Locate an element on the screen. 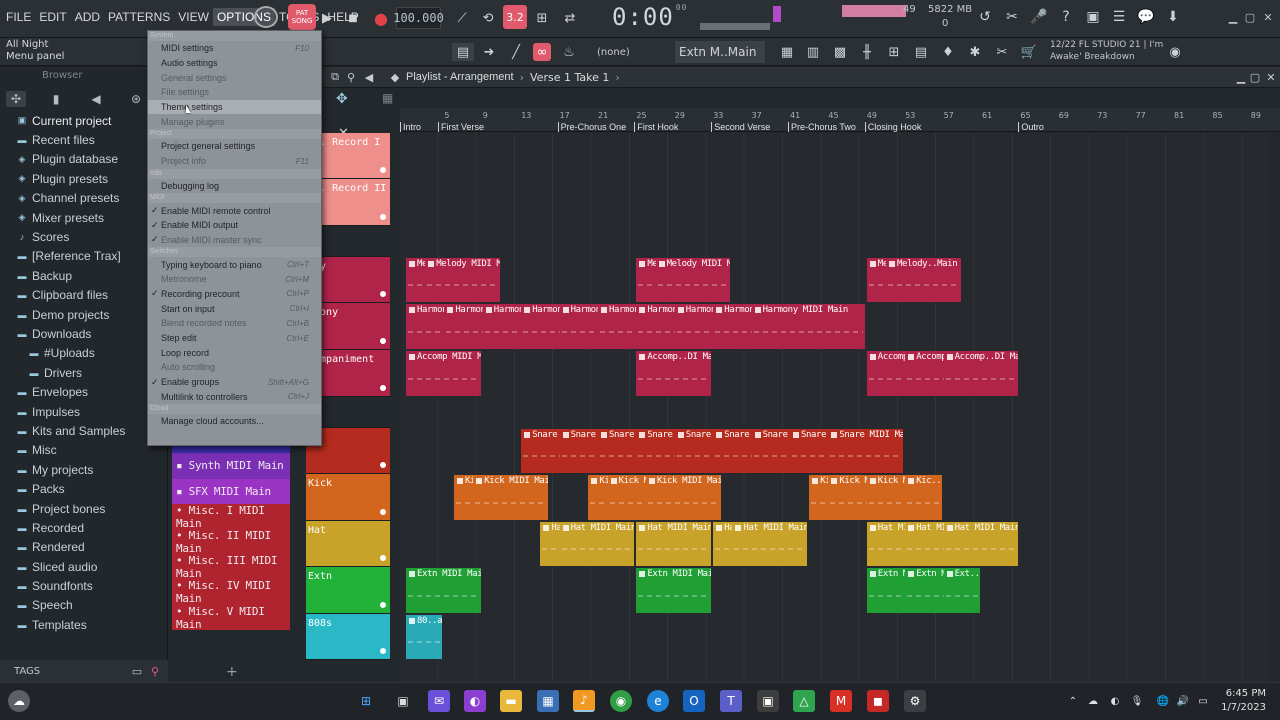 This screenshot has width=1280, height=720. master-volume-knob is located at coordinates (266, 17).